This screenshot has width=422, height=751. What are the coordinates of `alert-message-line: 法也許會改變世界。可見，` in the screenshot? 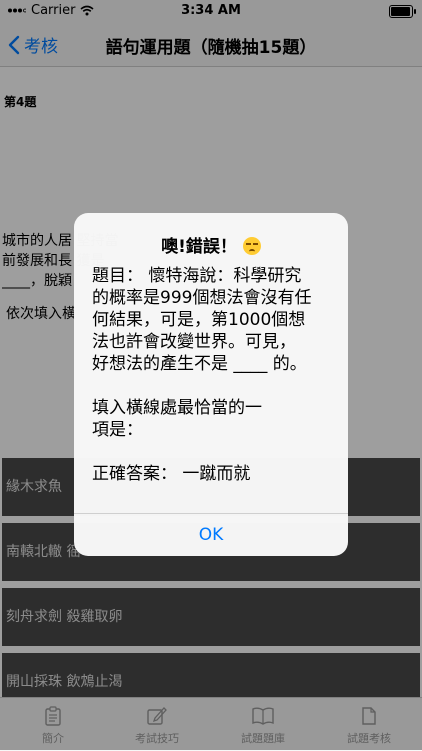 It's located at (194, 342).